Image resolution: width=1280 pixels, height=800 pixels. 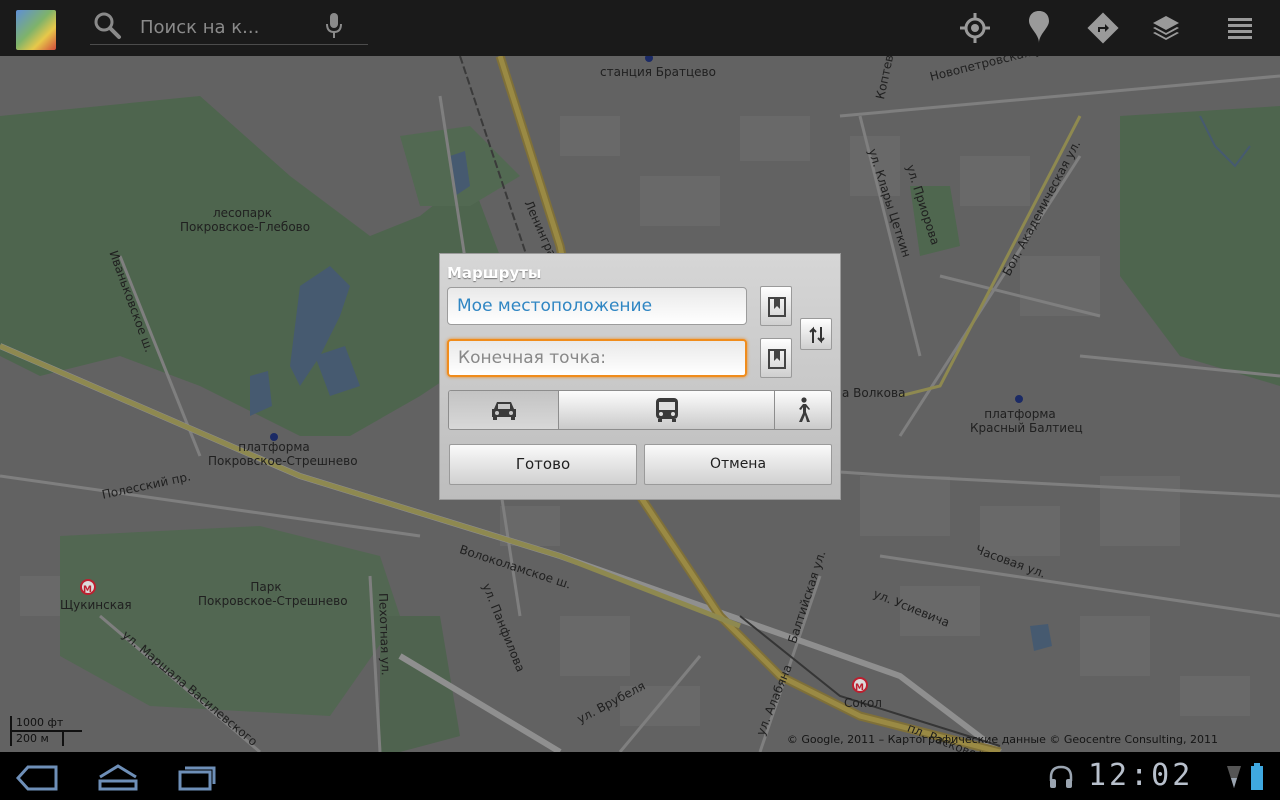 What do you see at coordinates (597, 358) in the screenshot?
I see `end-point-input: Конечная точка:` at bounding box center [597, 358].